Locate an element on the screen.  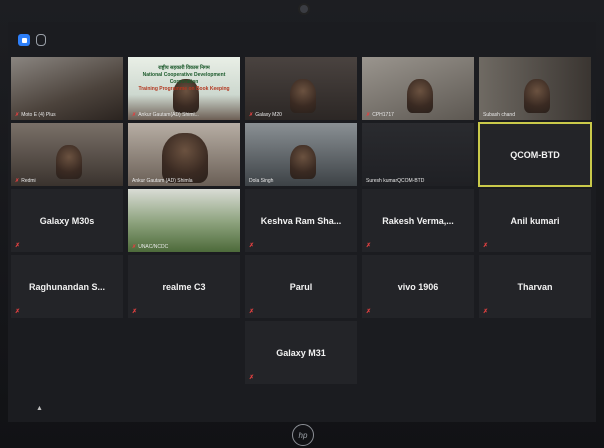
participant-tile: ✗ Moto E (4) Plus is located at coordinates (67, 88).